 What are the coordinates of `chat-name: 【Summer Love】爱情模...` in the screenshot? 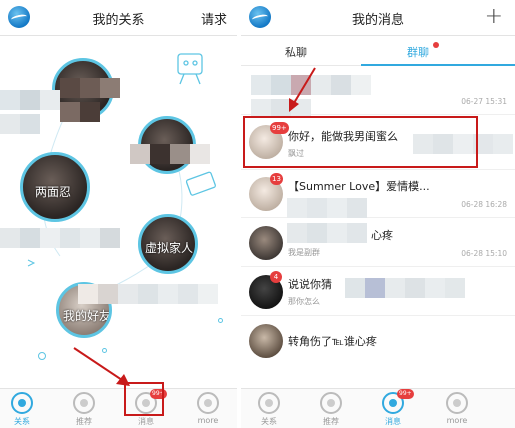 It's located at (359, 186).